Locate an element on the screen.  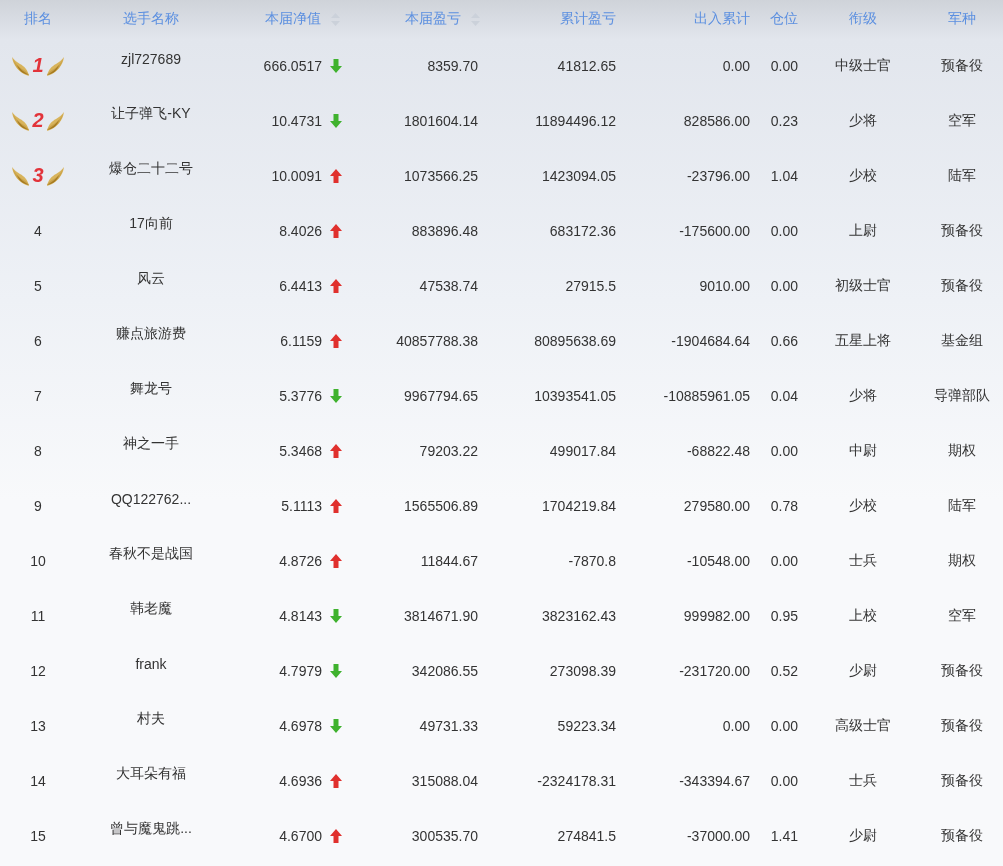
cumulative-value: 10393541.05 is located at coordinates (575, 395).